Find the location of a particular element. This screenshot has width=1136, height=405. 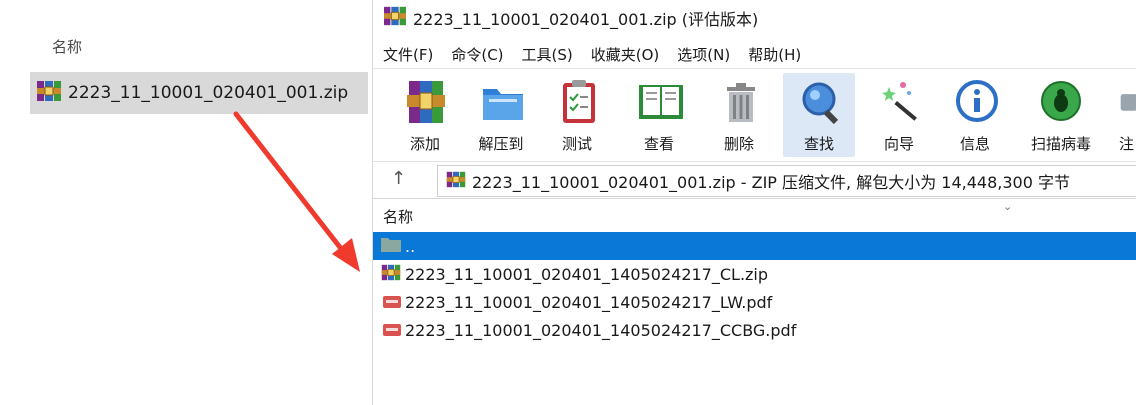

explorer-file-name: 2223_11_10001_020401_001.zip is located at coordinates (208, 93).